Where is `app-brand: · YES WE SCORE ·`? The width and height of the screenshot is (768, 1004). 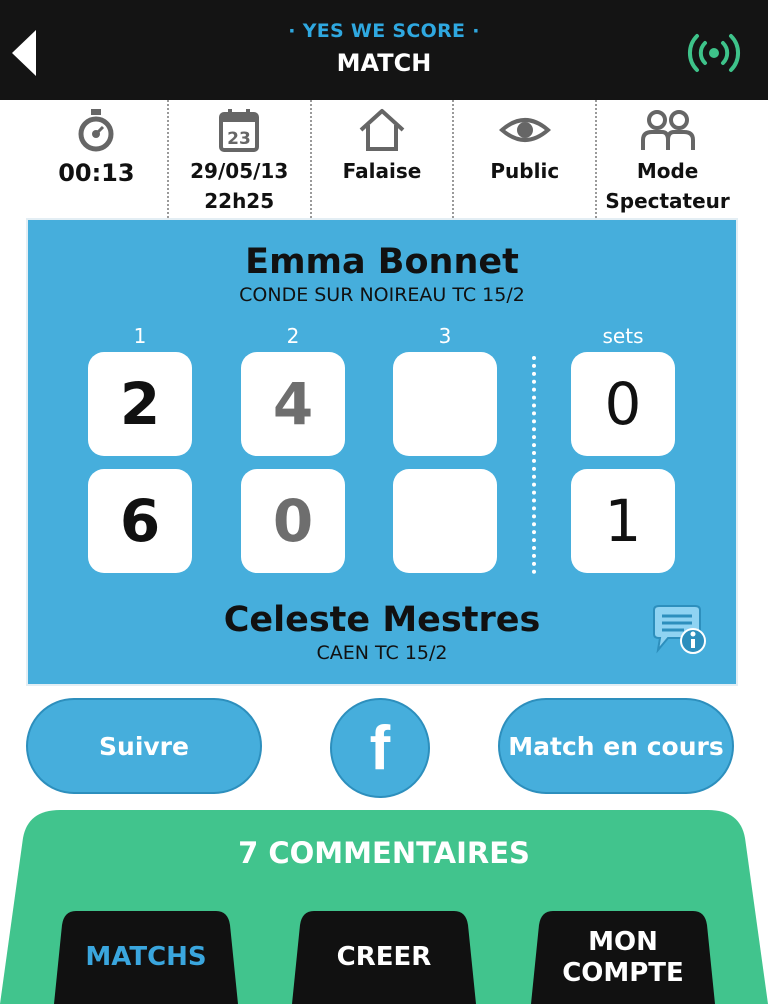 app-brand: · YES WE SCORE · is located at coordinates (384, 31).